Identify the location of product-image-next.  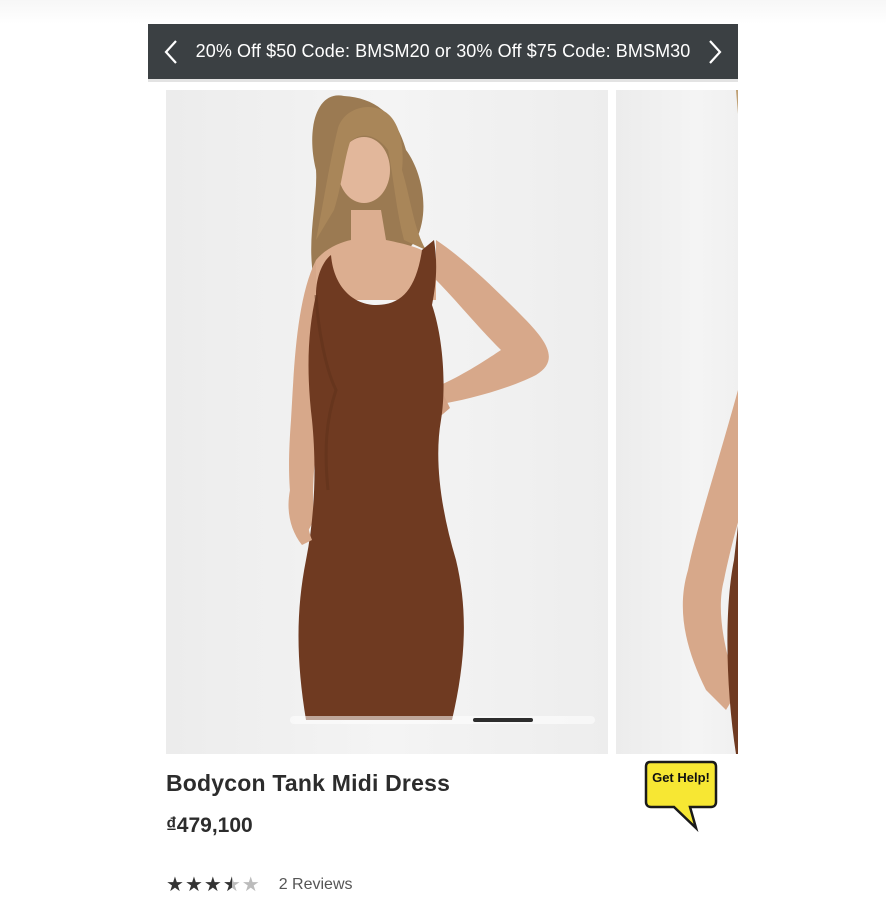
(677, 422).